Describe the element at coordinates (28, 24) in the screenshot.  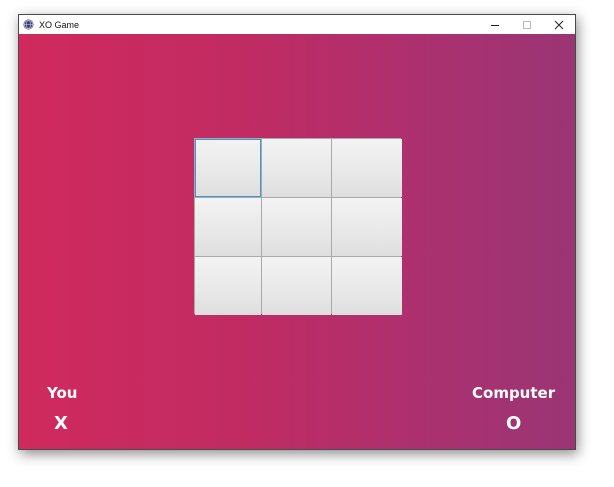
I see `globe-icon` at that location.